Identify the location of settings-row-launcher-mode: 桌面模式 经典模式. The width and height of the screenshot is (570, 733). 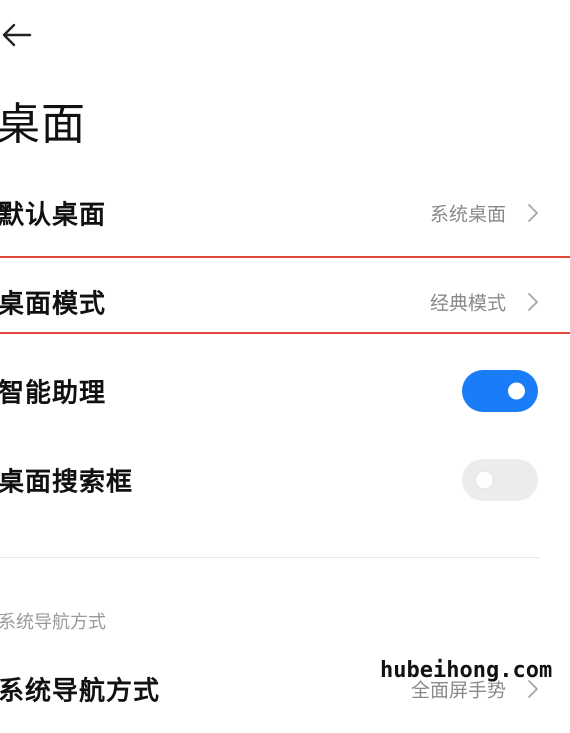
(285, 302).